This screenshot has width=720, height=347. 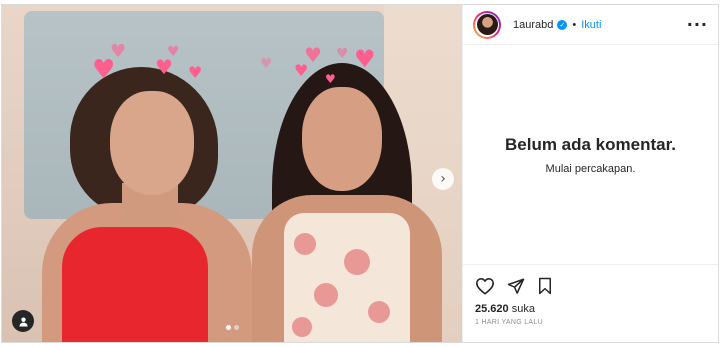 I want to click on post-actions: 25.620 suka 1 HARI YANG LALU, so click(x=590, y=303).